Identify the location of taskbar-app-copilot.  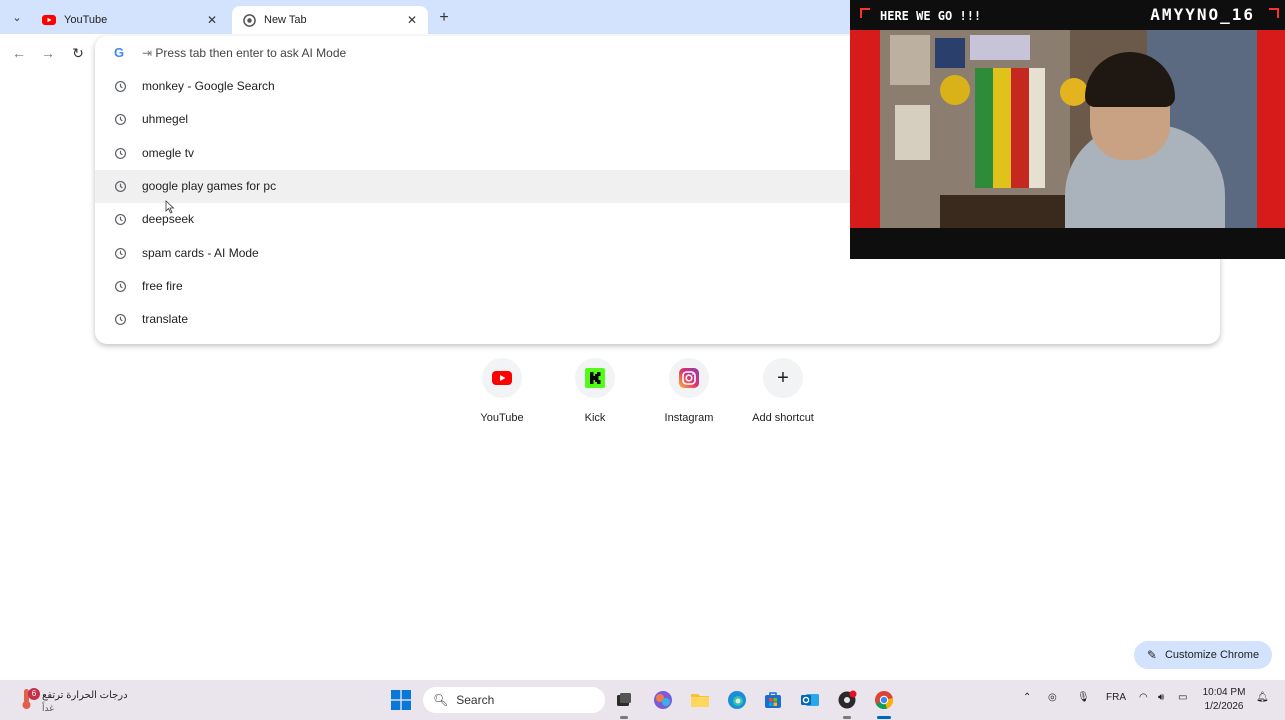
(663, 700).